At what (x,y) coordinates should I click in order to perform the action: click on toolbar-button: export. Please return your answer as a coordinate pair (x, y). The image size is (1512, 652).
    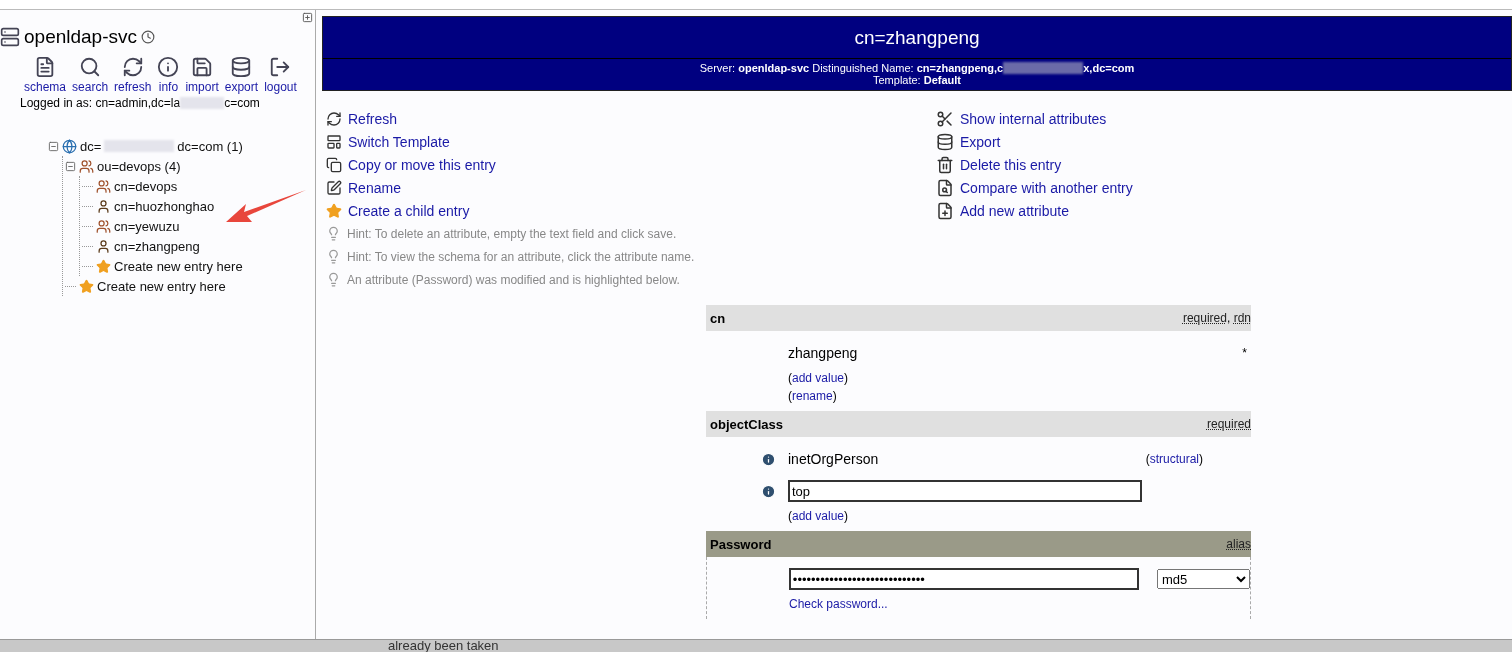
    Looking at the image, I should click on (241, 75).